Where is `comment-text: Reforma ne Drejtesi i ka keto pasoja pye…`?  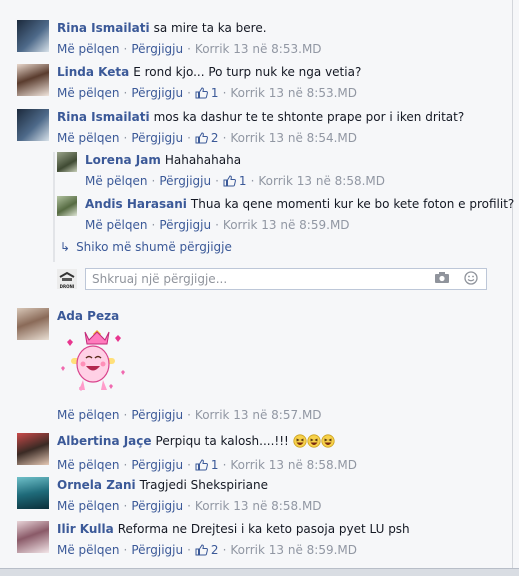
comment-text: Reforma ne Drejtesi i ka keto pasoja pye… is located at coordinates (263, 529).